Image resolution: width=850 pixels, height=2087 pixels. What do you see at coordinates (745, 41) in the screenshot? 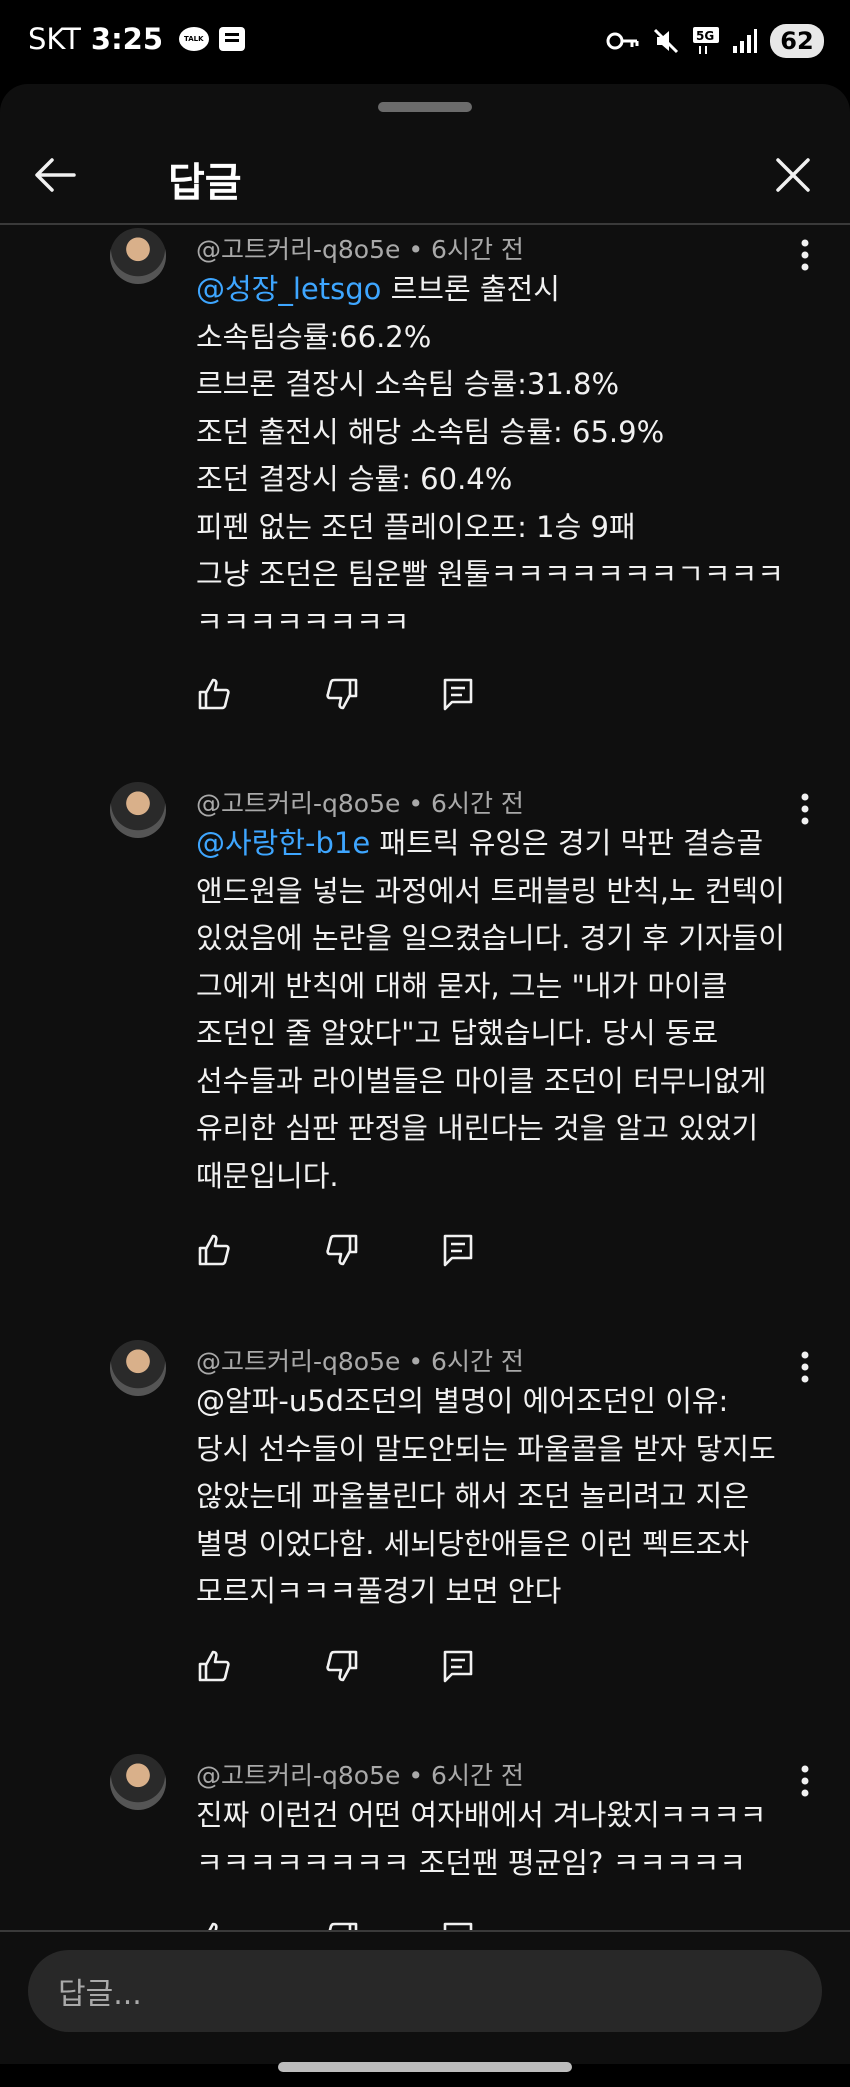
I see `signal-icon` at bounding box center [745, 41].